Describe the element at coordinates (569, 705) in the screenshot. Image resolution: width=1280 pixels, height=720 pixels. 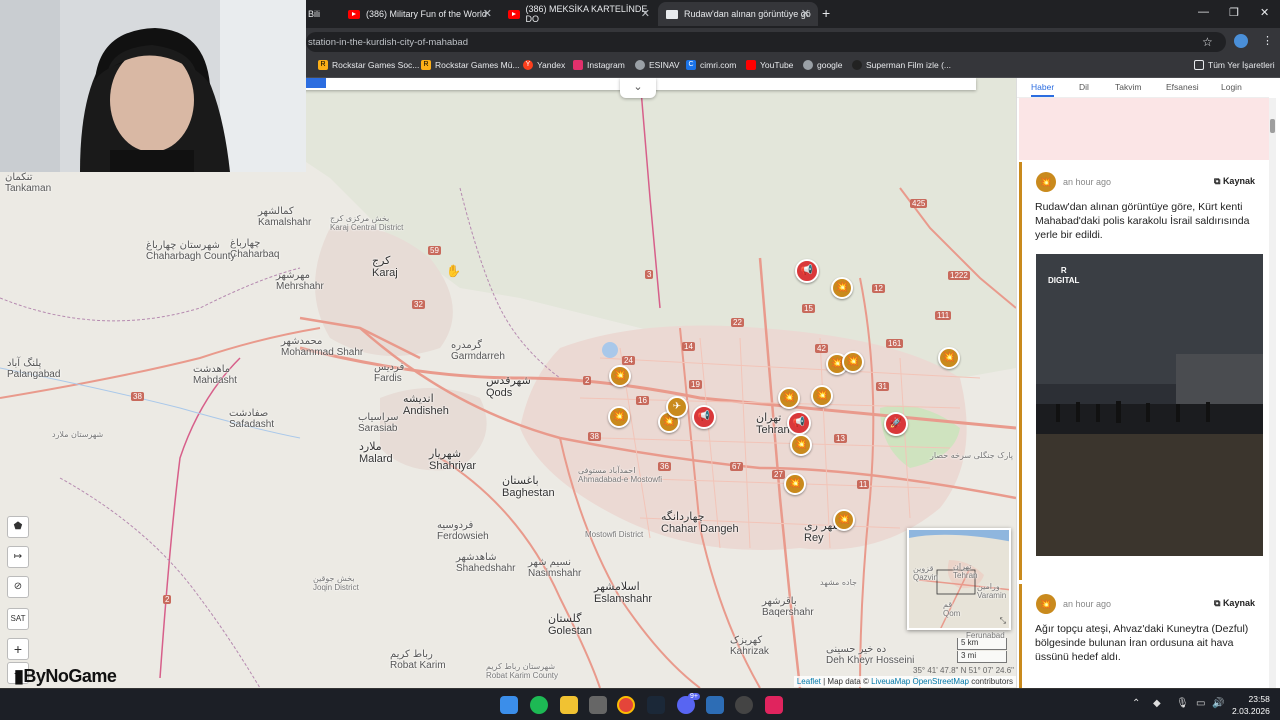
I see `file-explorer-icon` at that location.